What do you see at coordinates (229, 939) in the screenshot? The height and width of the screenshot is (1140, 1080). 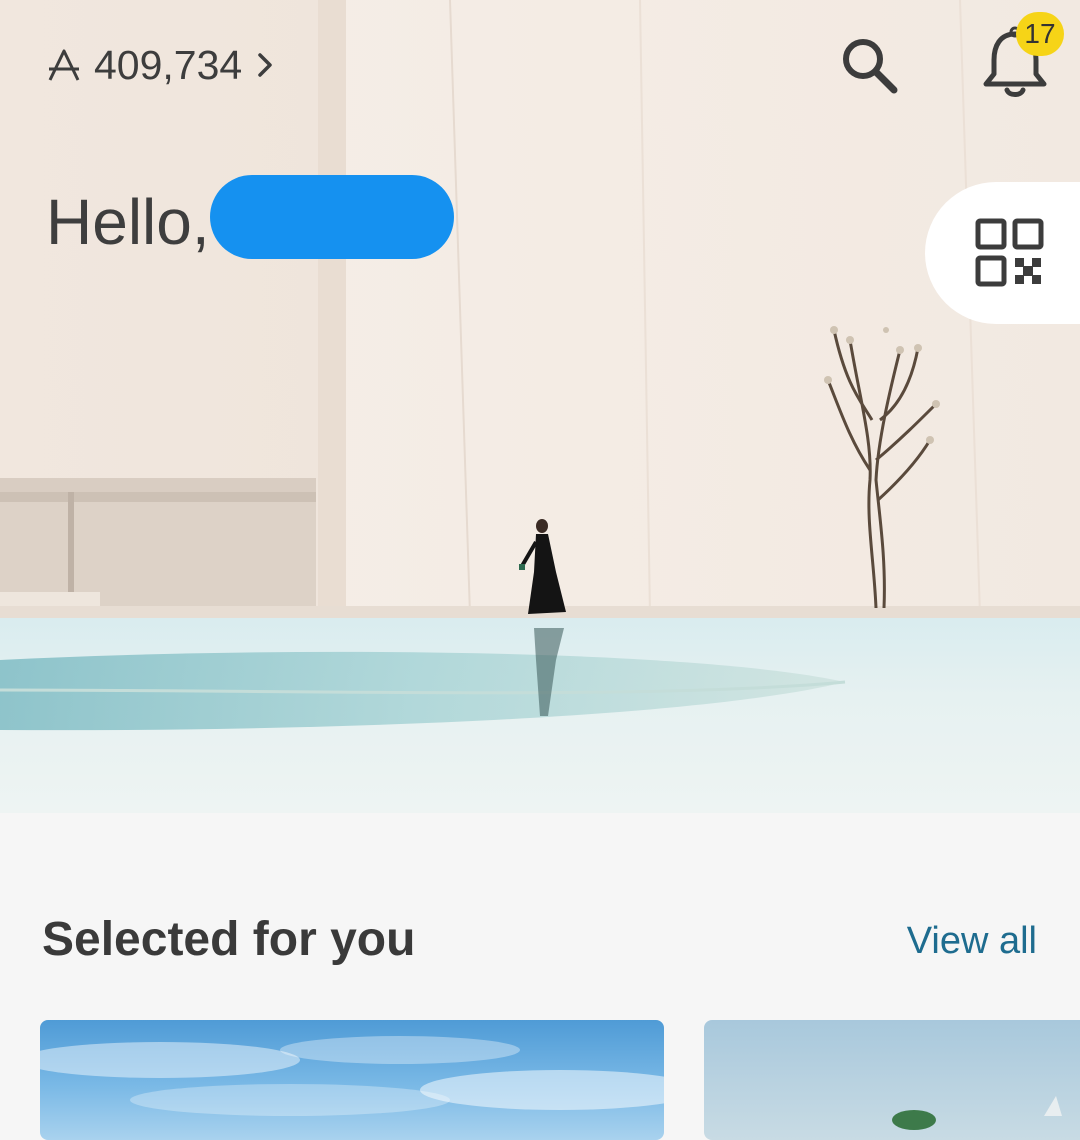 I see `selected-for-you-title: Selected for you` at bounding box center [229, 939].